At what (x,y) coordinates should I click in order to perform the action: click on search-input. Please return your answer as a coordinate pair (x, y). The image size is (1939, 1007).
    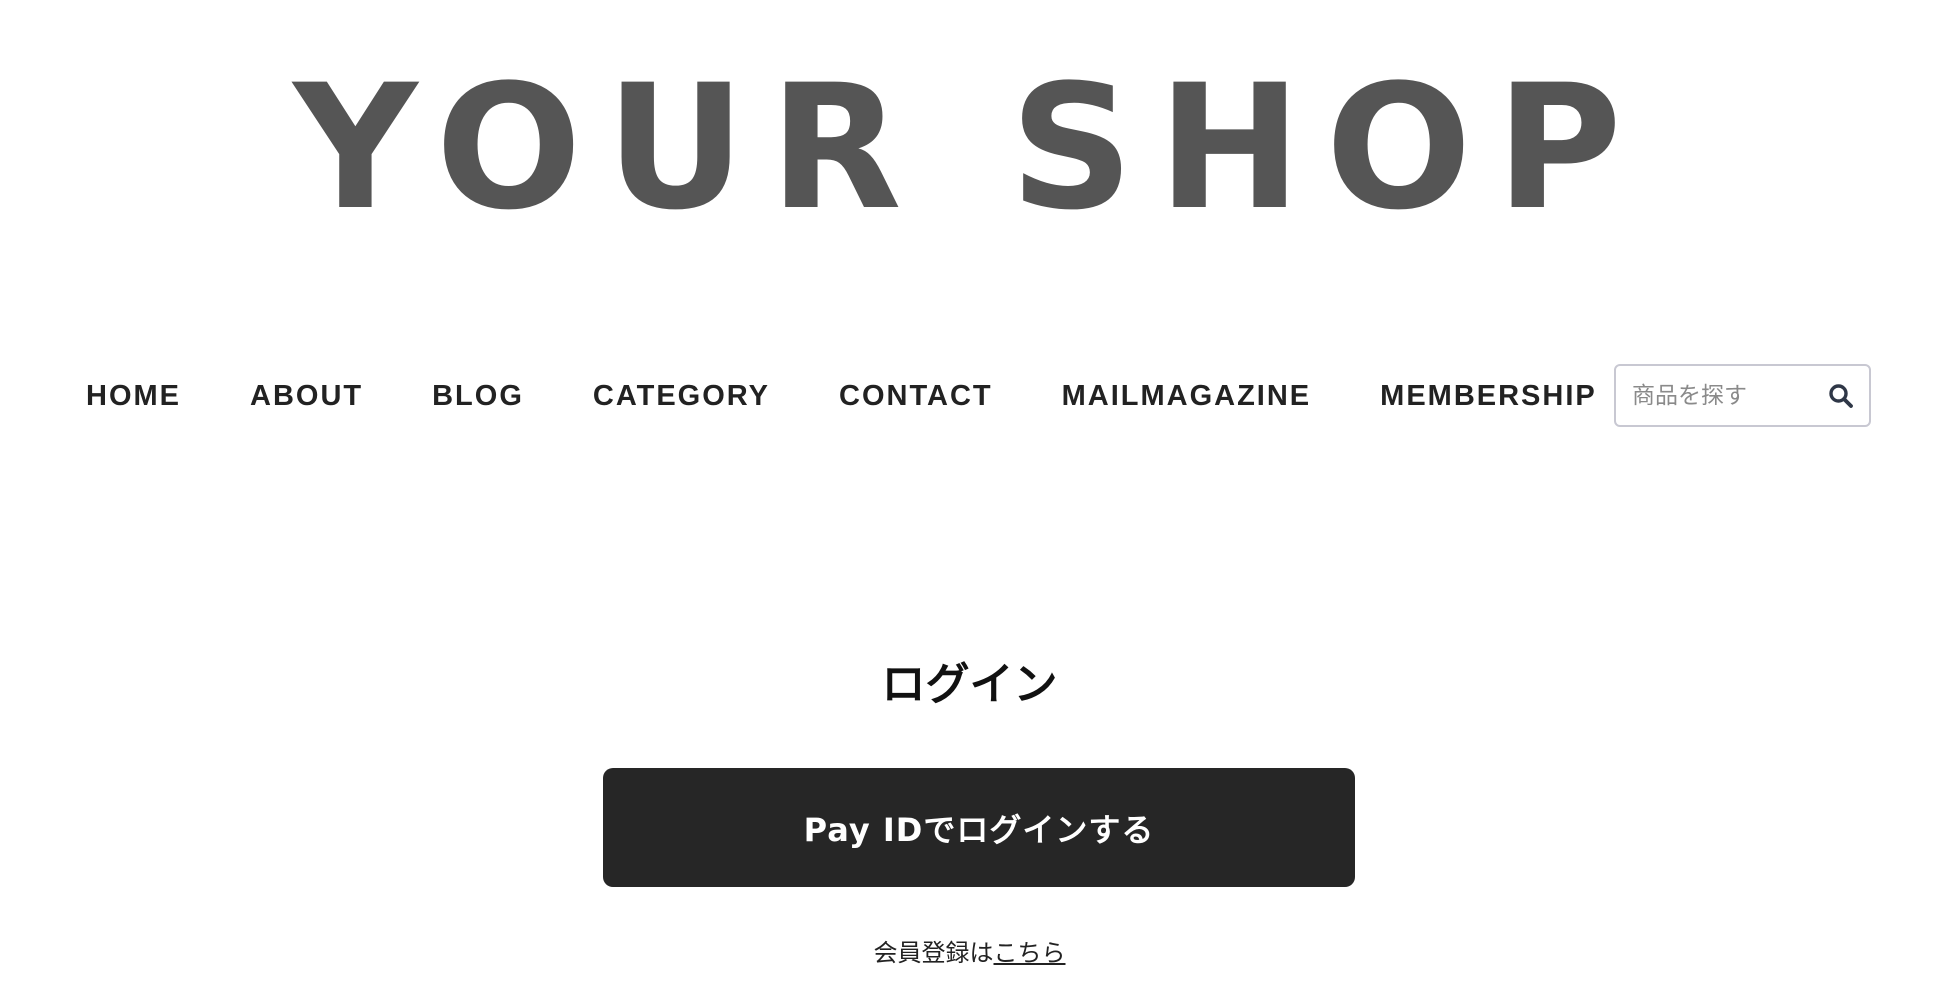
    Looking at the image, I should click on (1714, 395).